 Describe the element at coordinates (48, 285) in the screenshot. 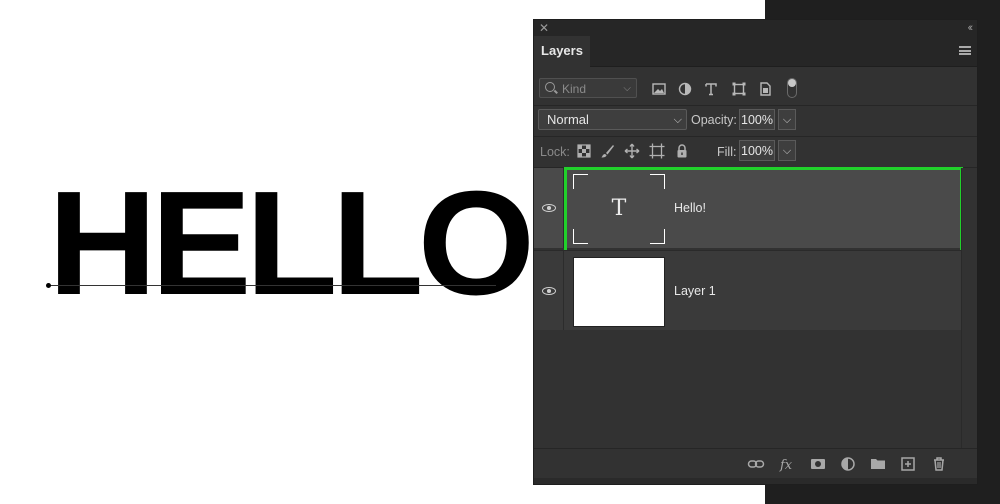

I see `text-anchor-point` at that location.